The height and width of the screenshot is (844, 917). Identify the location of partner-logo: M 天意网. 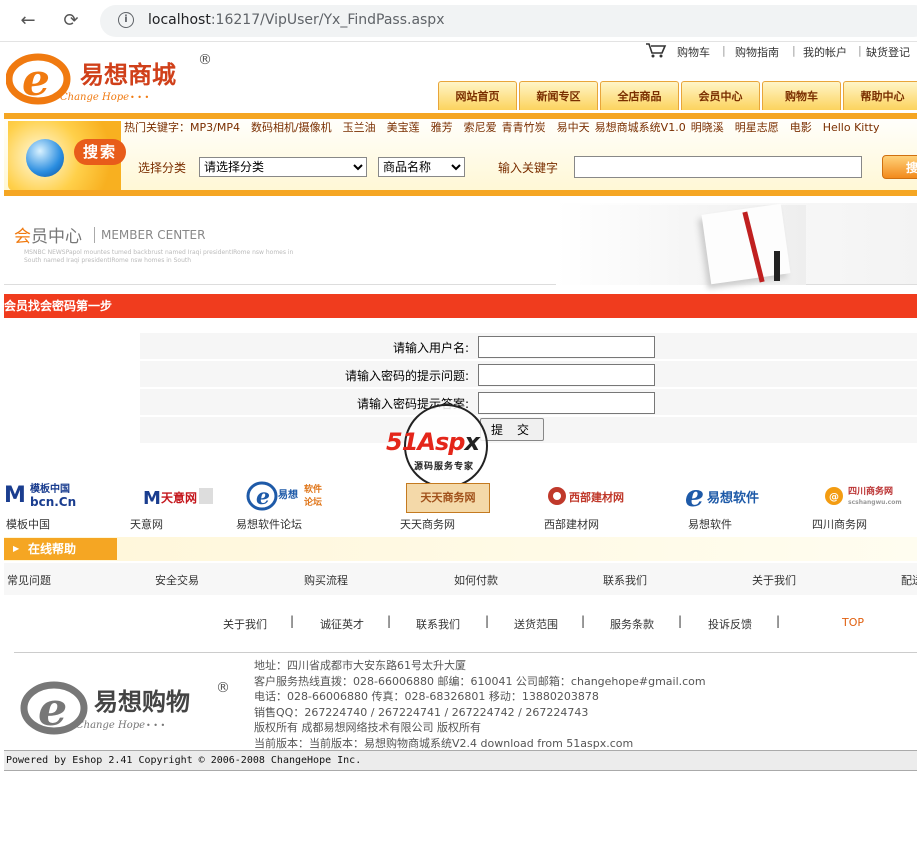
(173, 495).